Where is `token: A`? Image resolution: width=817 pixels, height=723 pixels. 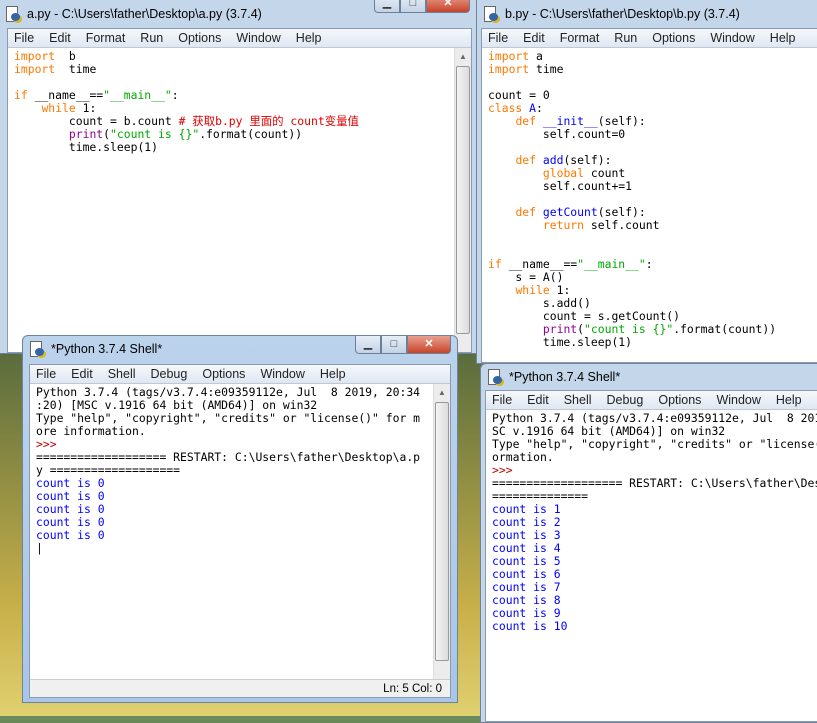 token: A is located at coordinates (533, 108).